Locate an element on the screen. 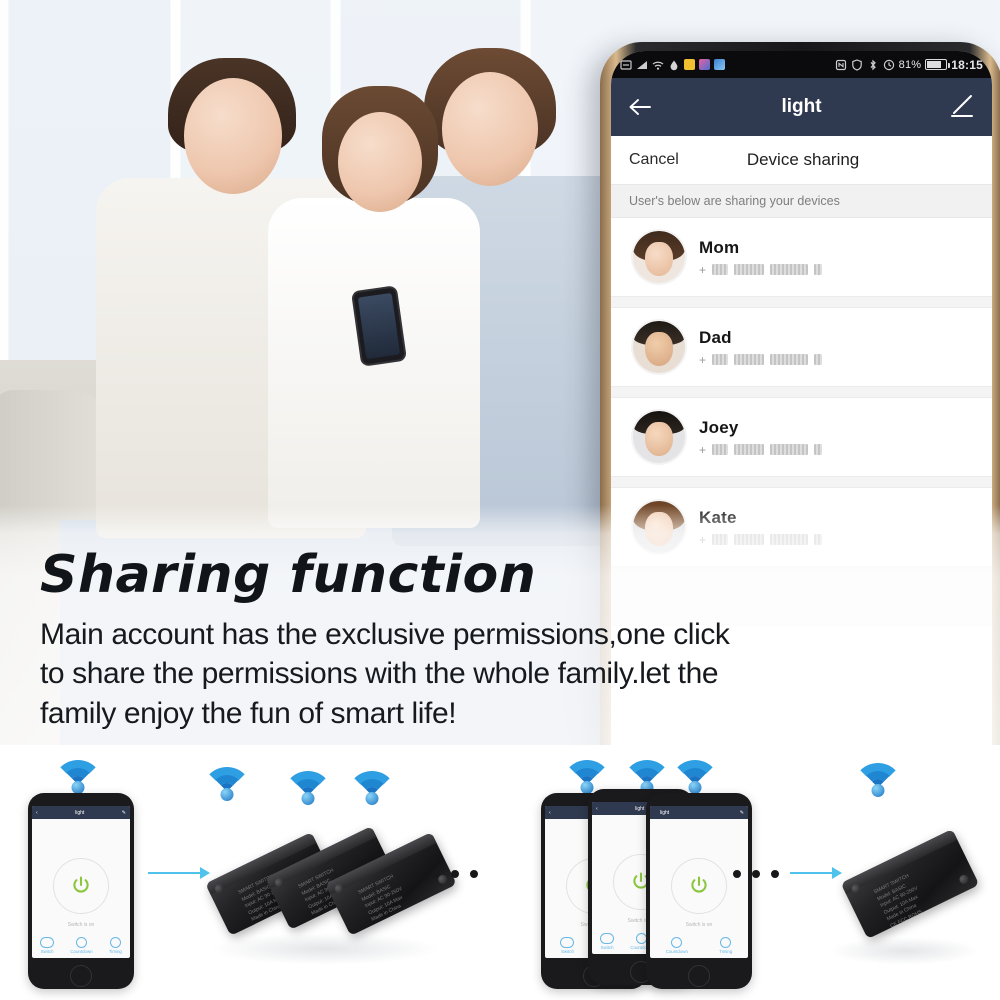 This screenshot has height=1000, width=1000. app-badge-photo-icon is located at coordinates (704, 64).